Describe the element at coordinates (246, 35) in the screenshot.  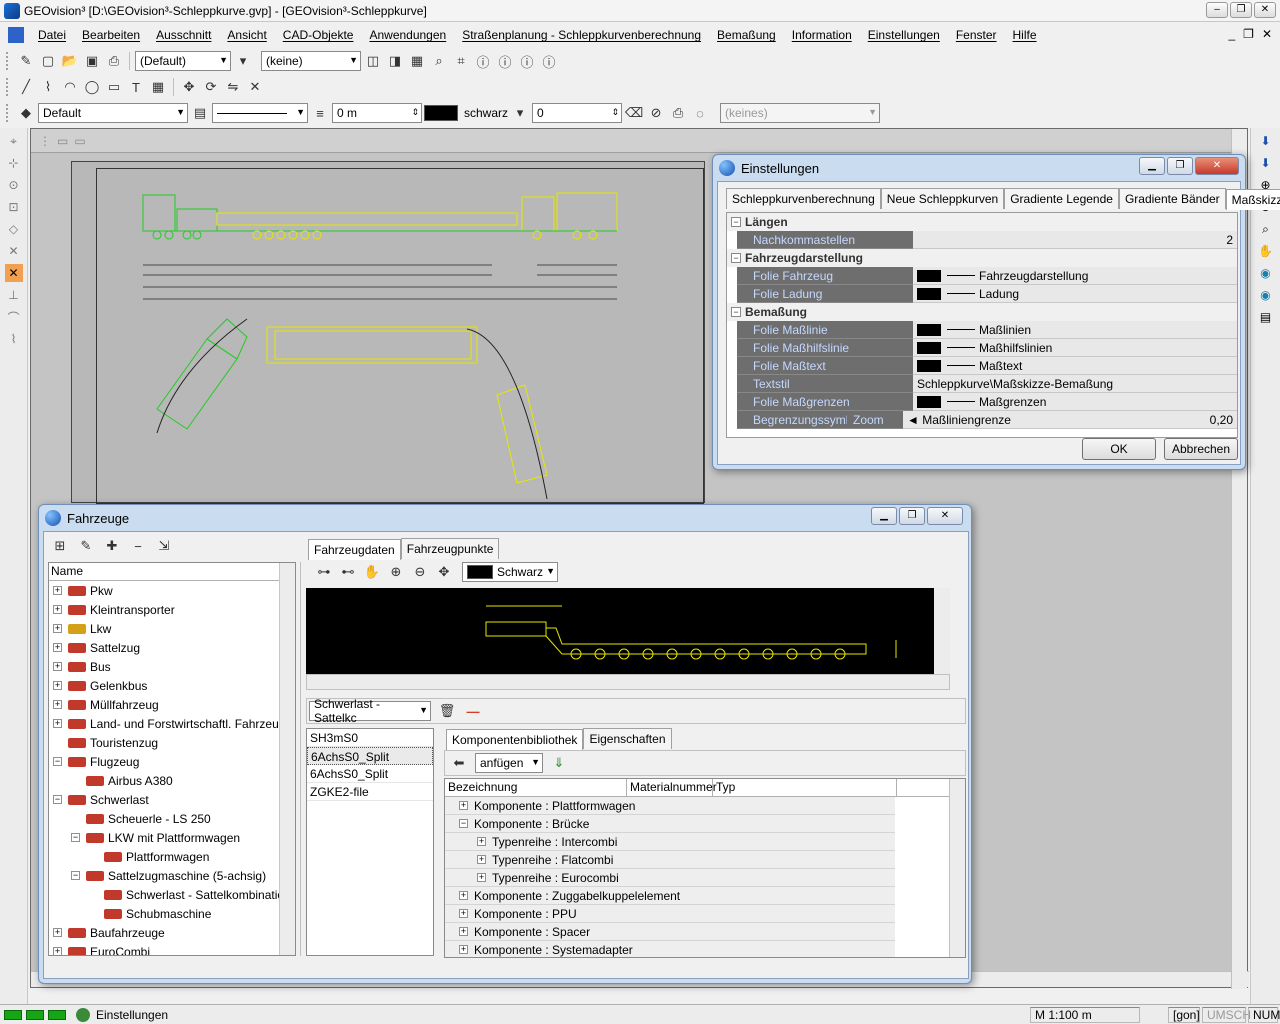
I see `menu-ansicht: Ansicht` at that location.